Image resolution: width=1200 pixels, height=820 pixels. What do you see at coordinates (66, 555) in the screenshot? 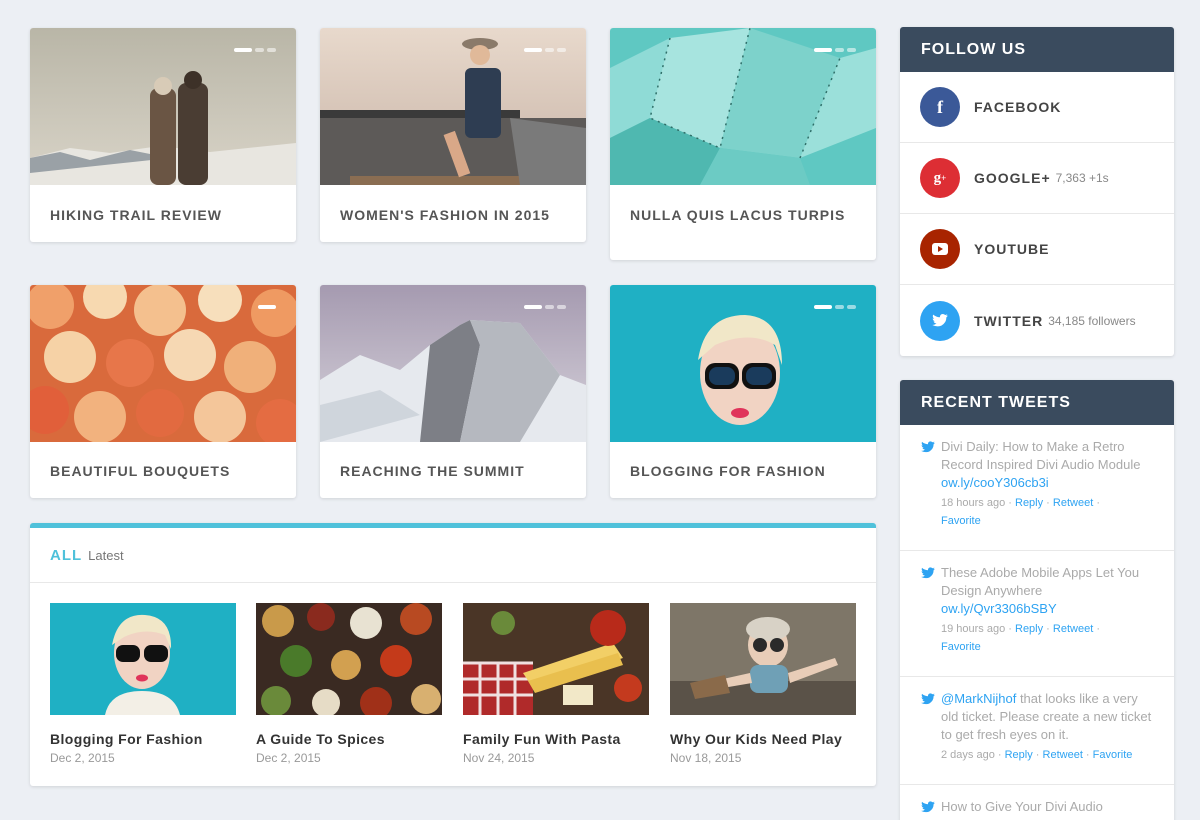
I see `tab-all: ALL` at bounding box center [66, 555].